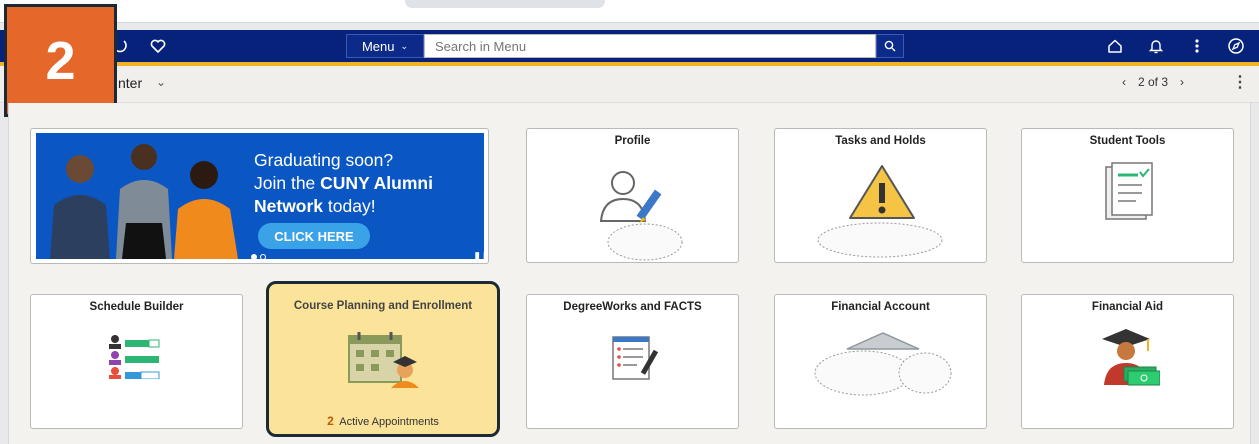  What do you see at coordinates (314, 236) in the screenshot?
I see `click-here-button: CLICK HERE` at bounding box center [314, 236].